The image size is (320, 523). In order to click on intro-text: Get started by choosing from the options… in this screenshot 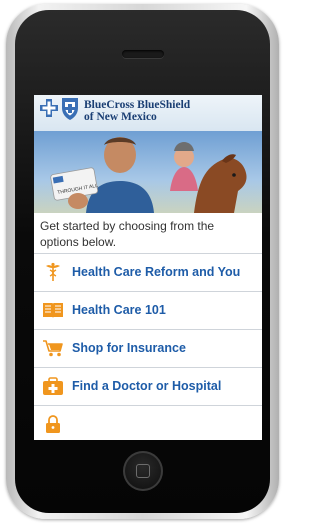, I will do `click(127, 234)`.